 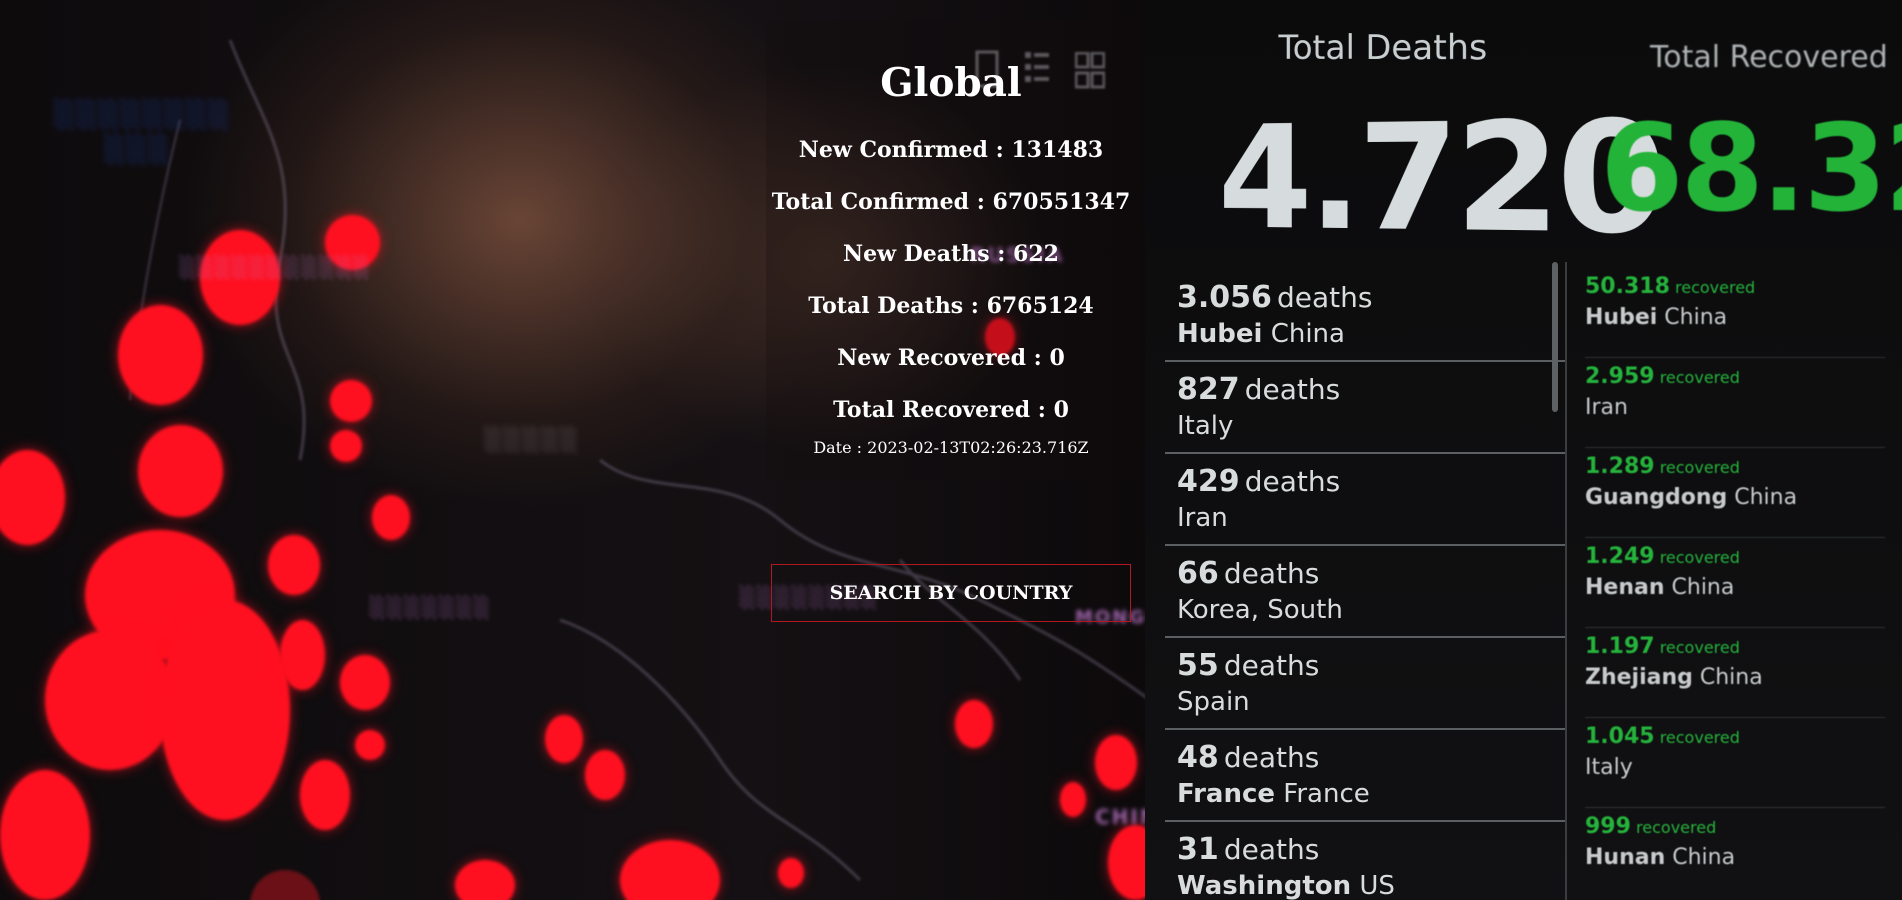 What do you see at coordinates (1198, 849) in the screenshot?
I see `death-count: 31` at bounding box center [1198, 849].